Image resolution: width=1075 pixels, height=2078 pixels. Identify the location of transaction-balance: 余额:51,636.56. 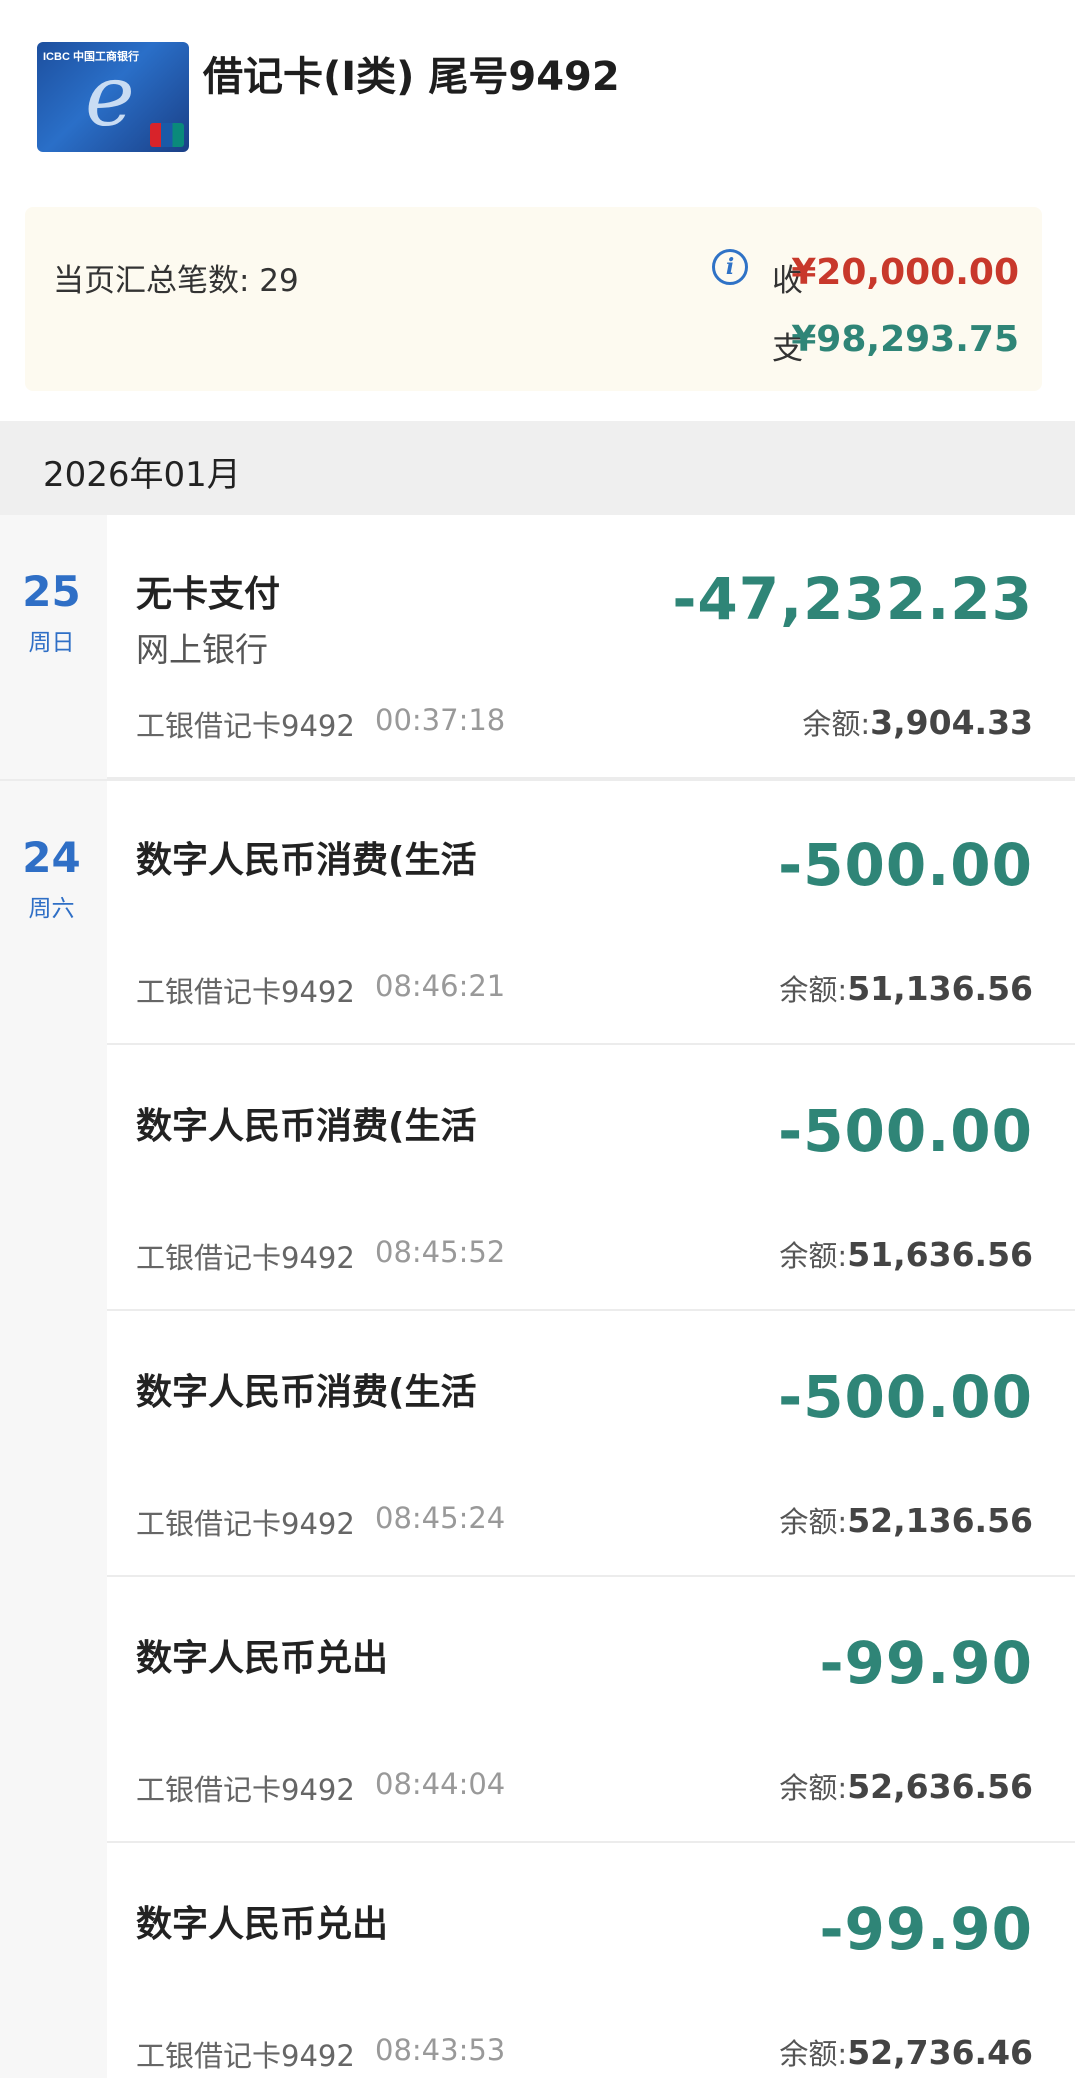
(906, 1254).